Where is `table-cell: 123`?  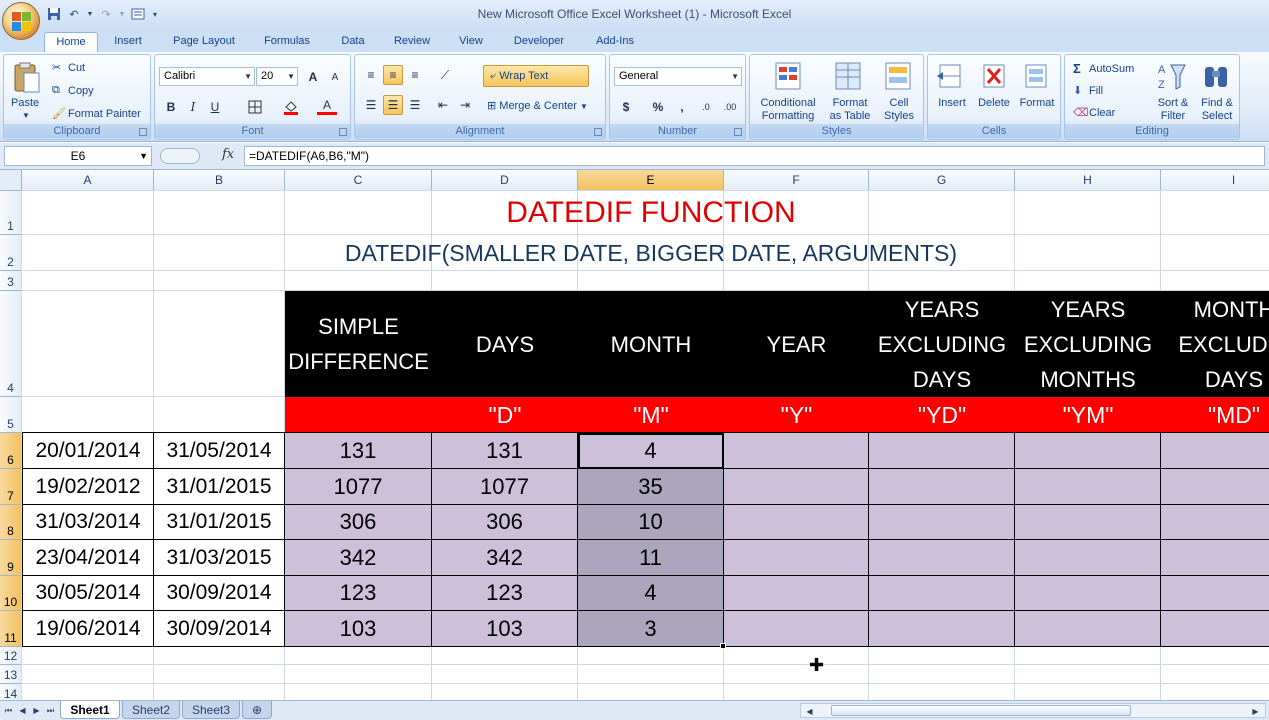
table-cell: 123 is located at coordinates (505, 593).